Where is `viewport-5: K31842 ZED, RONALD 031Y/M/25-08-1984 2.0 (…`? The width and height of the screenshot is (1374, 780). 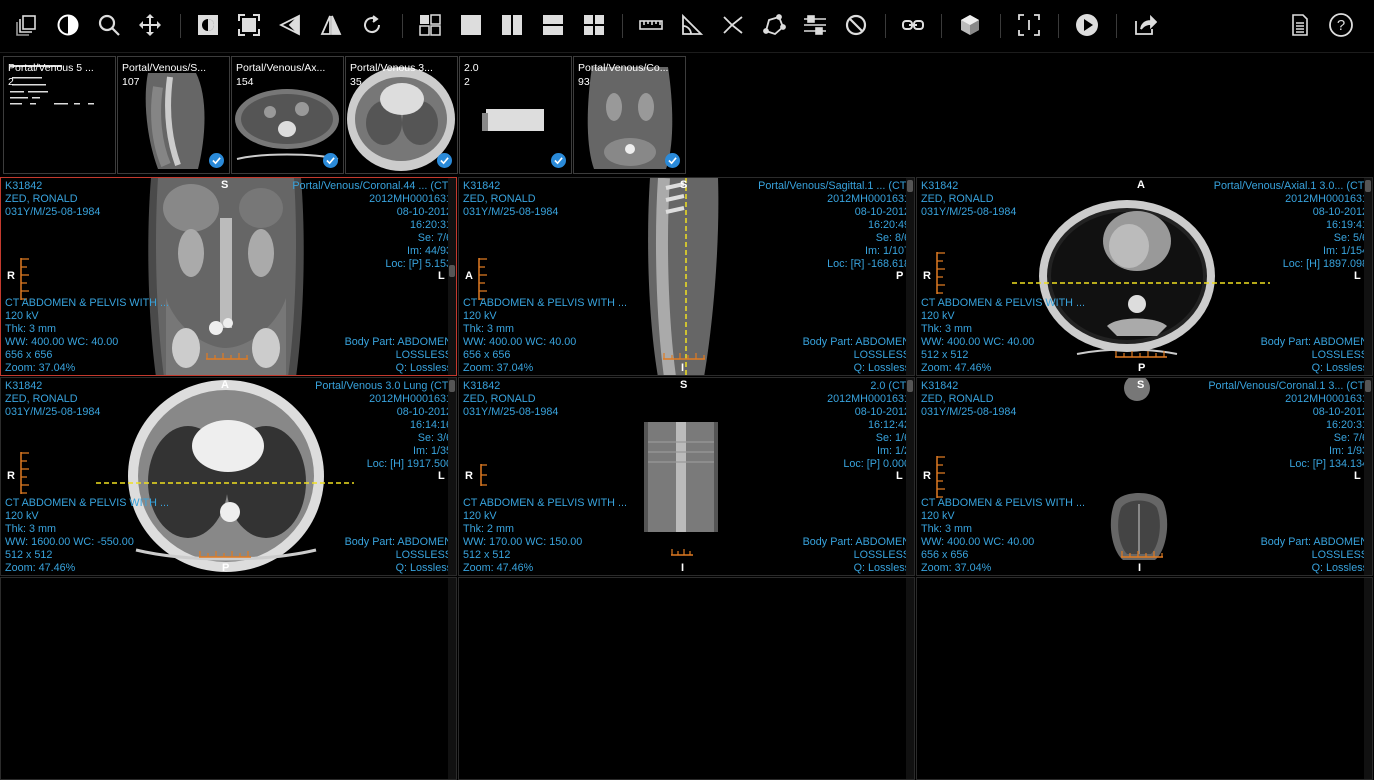
viewport-5: K31842 ZED, RONALD 031Y/M/25-08-1984 2.0 (… is located at coordinates (686, 476).